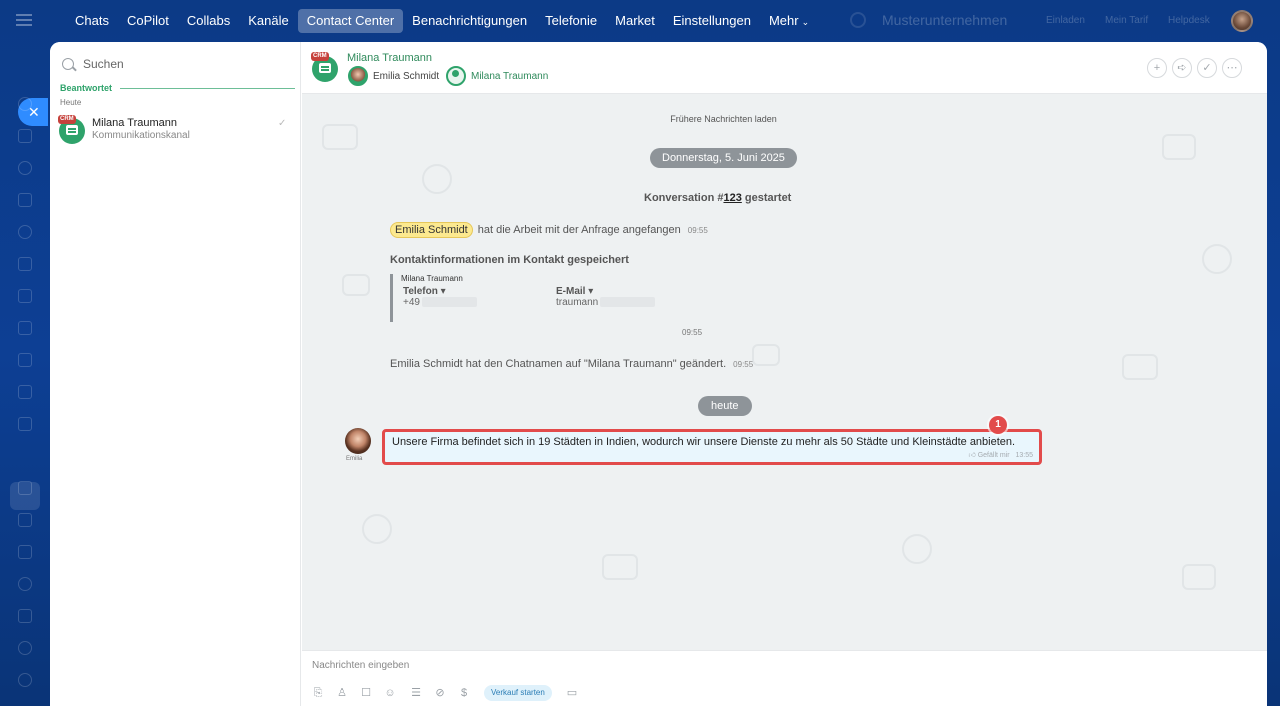 The image size is (1280, 706). Describe the element at coordinates (25, 200) in the screenshot. I see `calendar-icon` at that location.